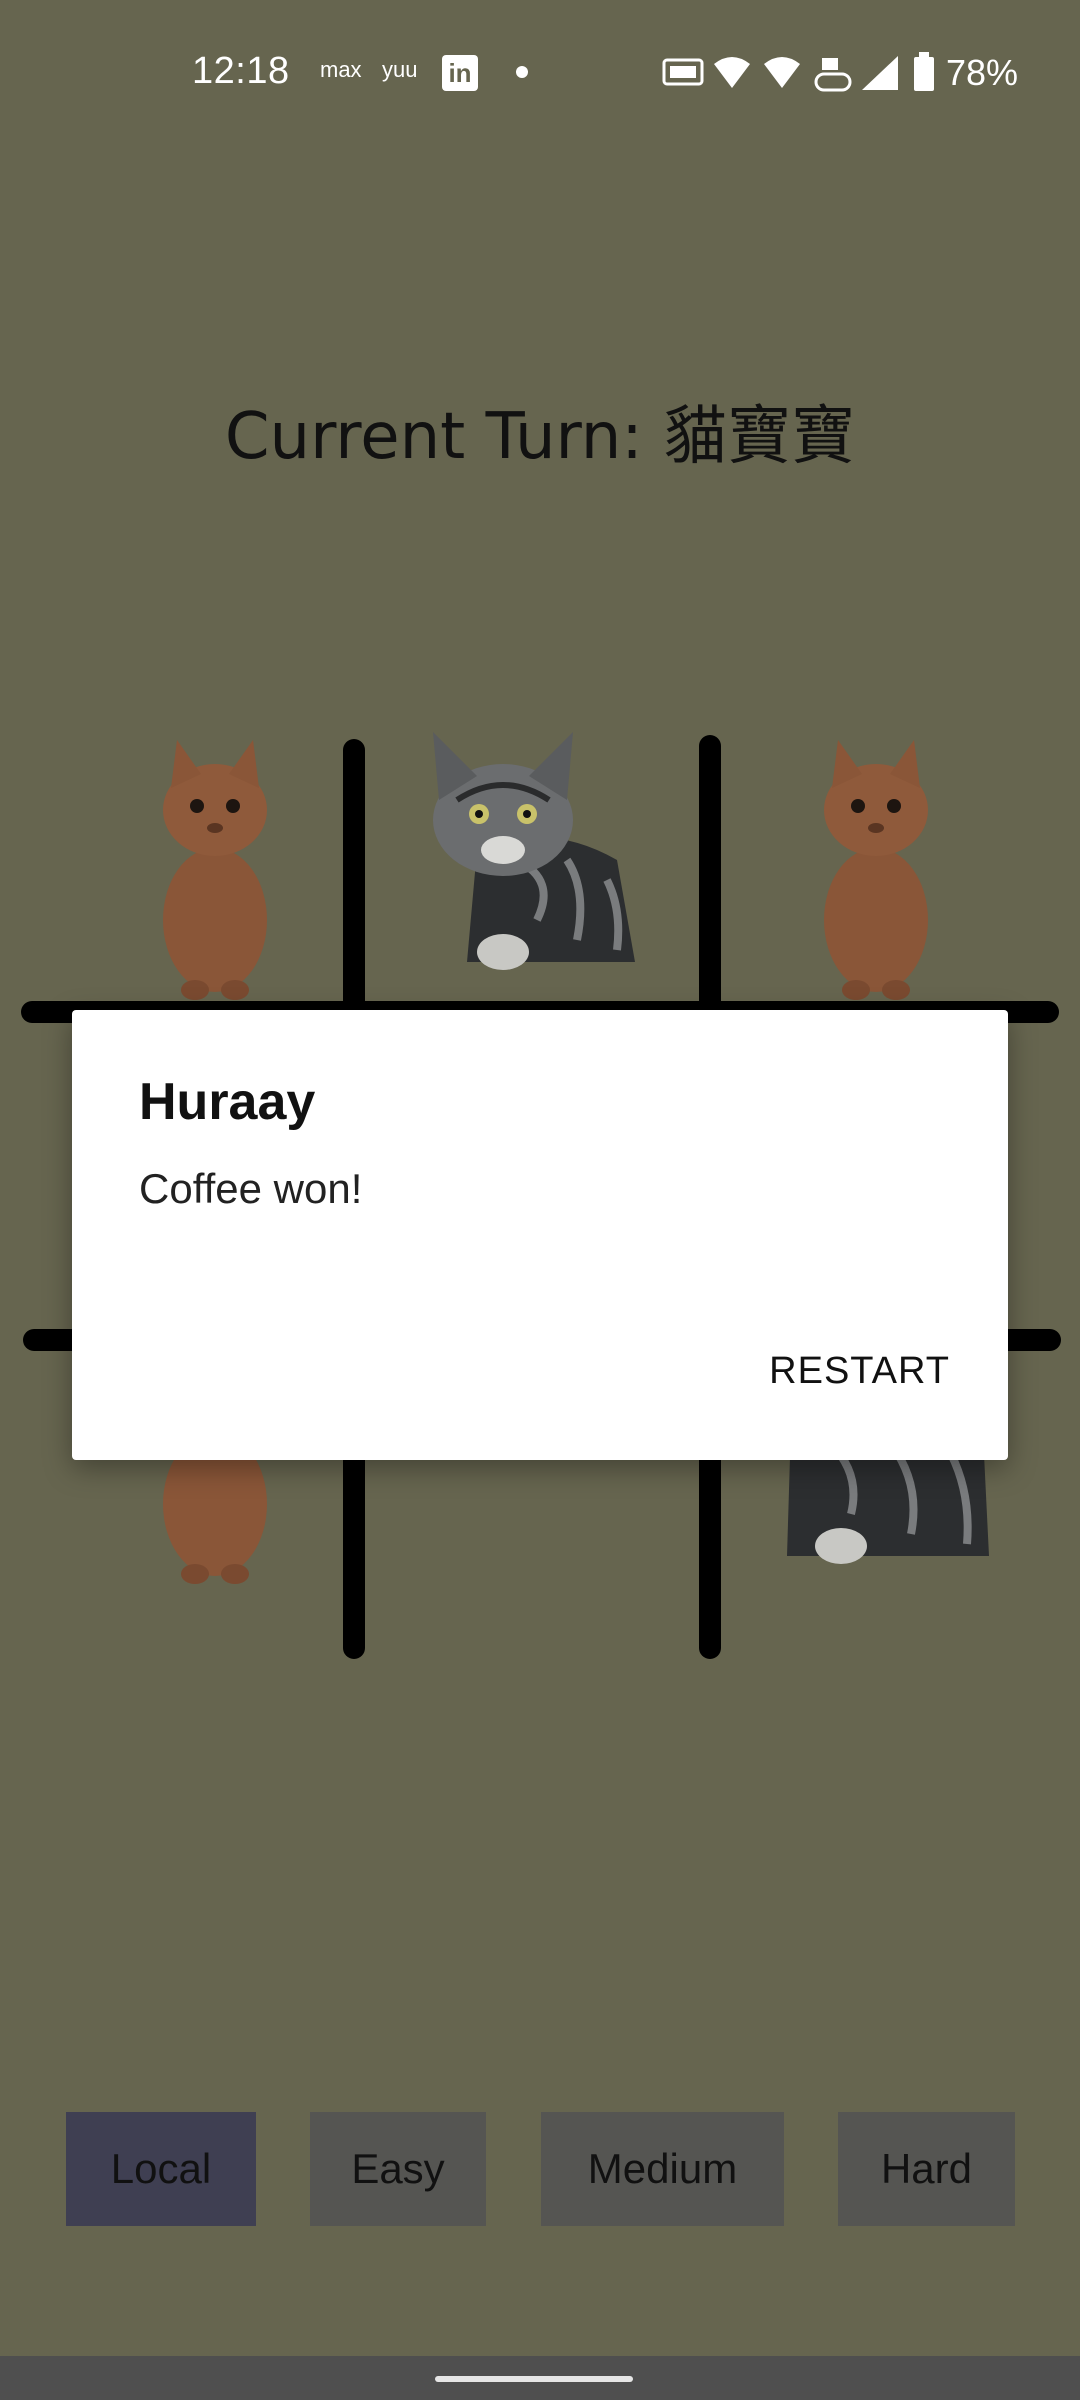 Image resolution: width=1080 pixels, height=2400 pixels. What do you see at coordinates (227, 1102) in the screenshot?
I see `dialog-title: Huraay` at bounding box center [227, 1102].